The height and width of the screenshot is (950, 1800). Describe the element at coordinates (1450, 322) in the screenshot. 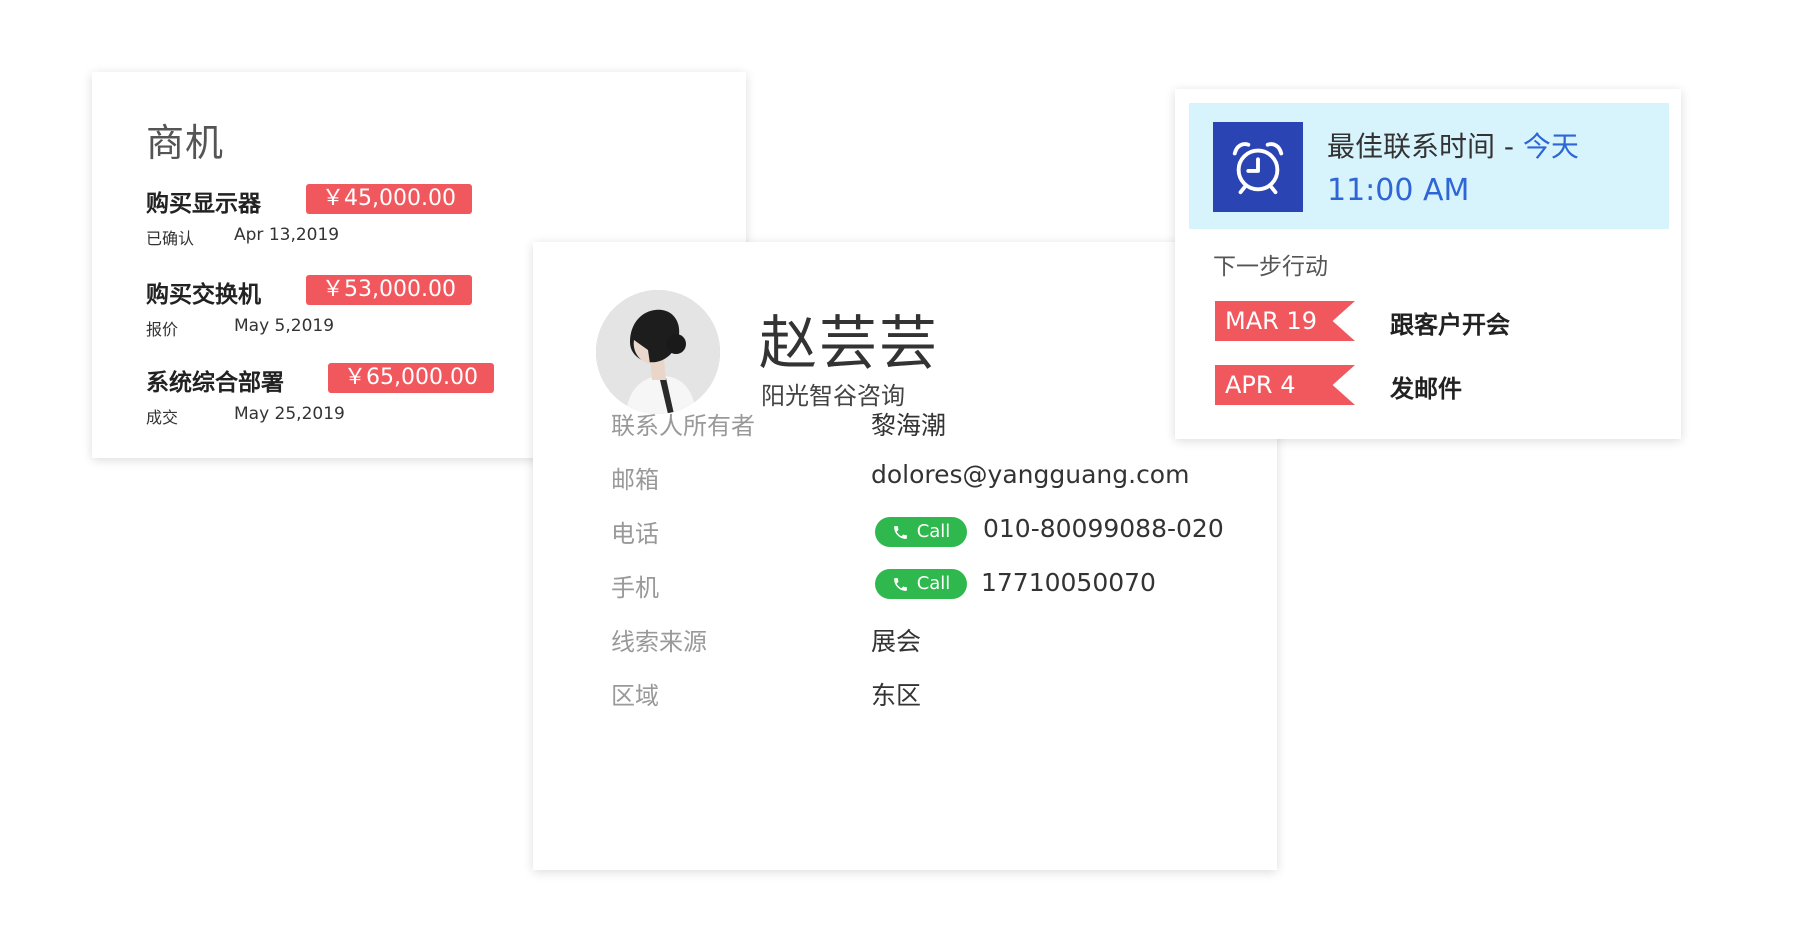

I see `action-item-text: 跟客户开会` at that location.